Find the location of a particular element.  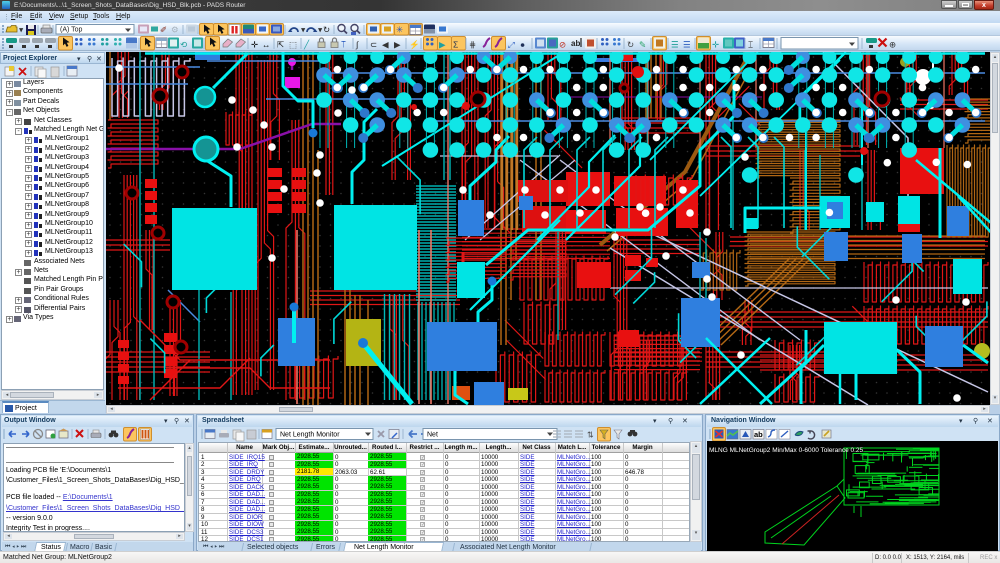

svg-text: Net Length Monitor is located at coordinates (310, 435).